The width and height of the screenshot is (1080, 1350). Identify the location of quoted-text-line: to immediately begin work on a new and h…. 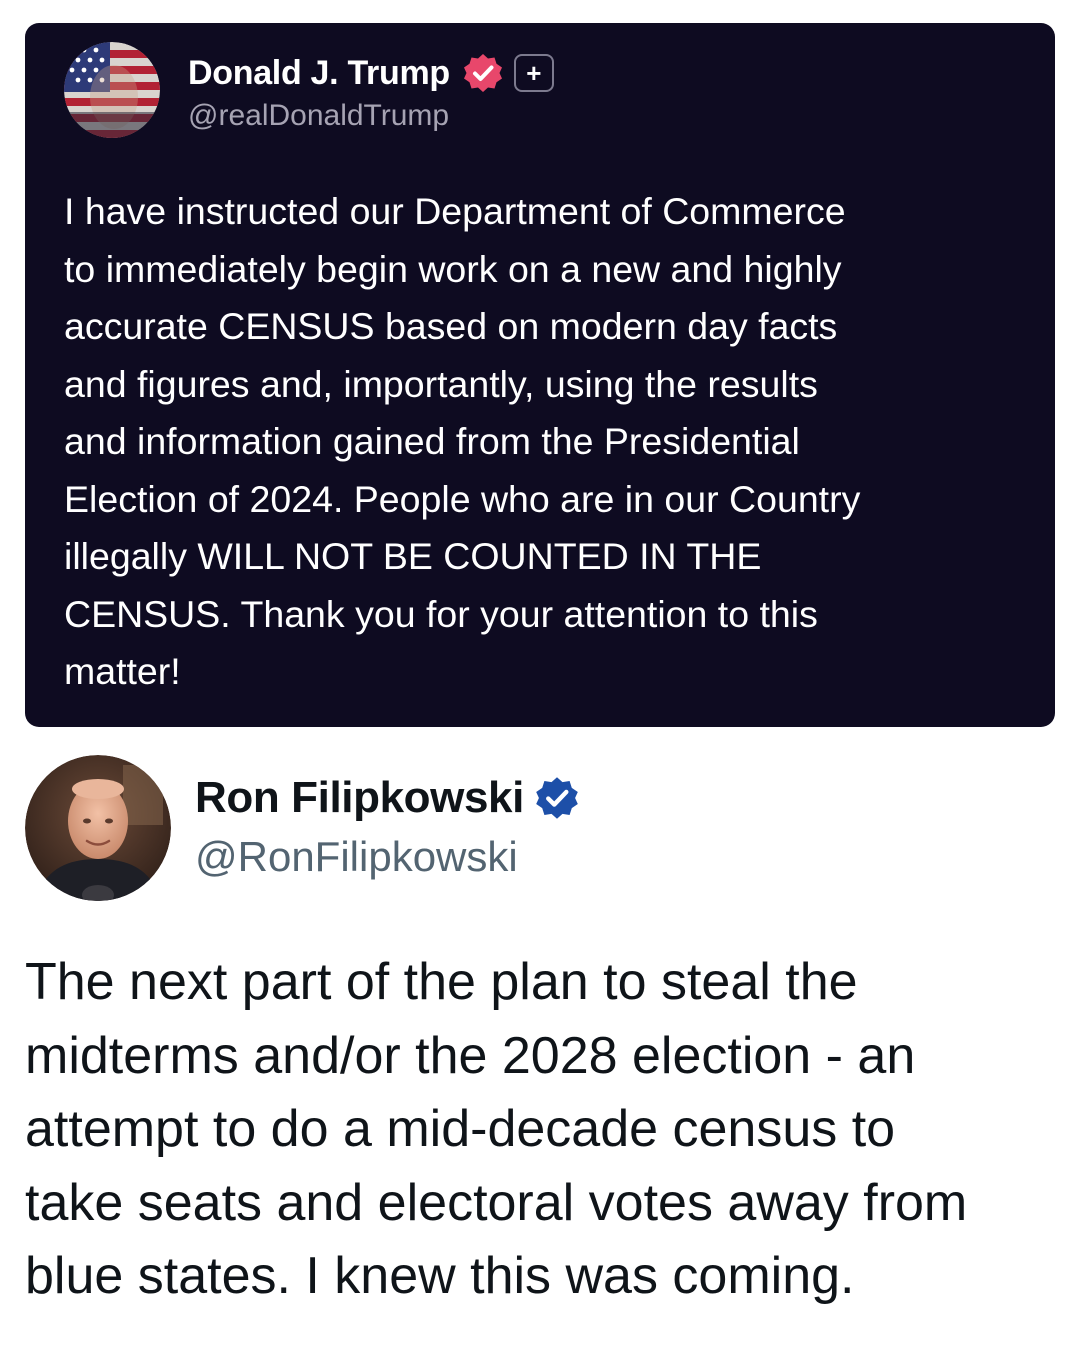
(453, 268).